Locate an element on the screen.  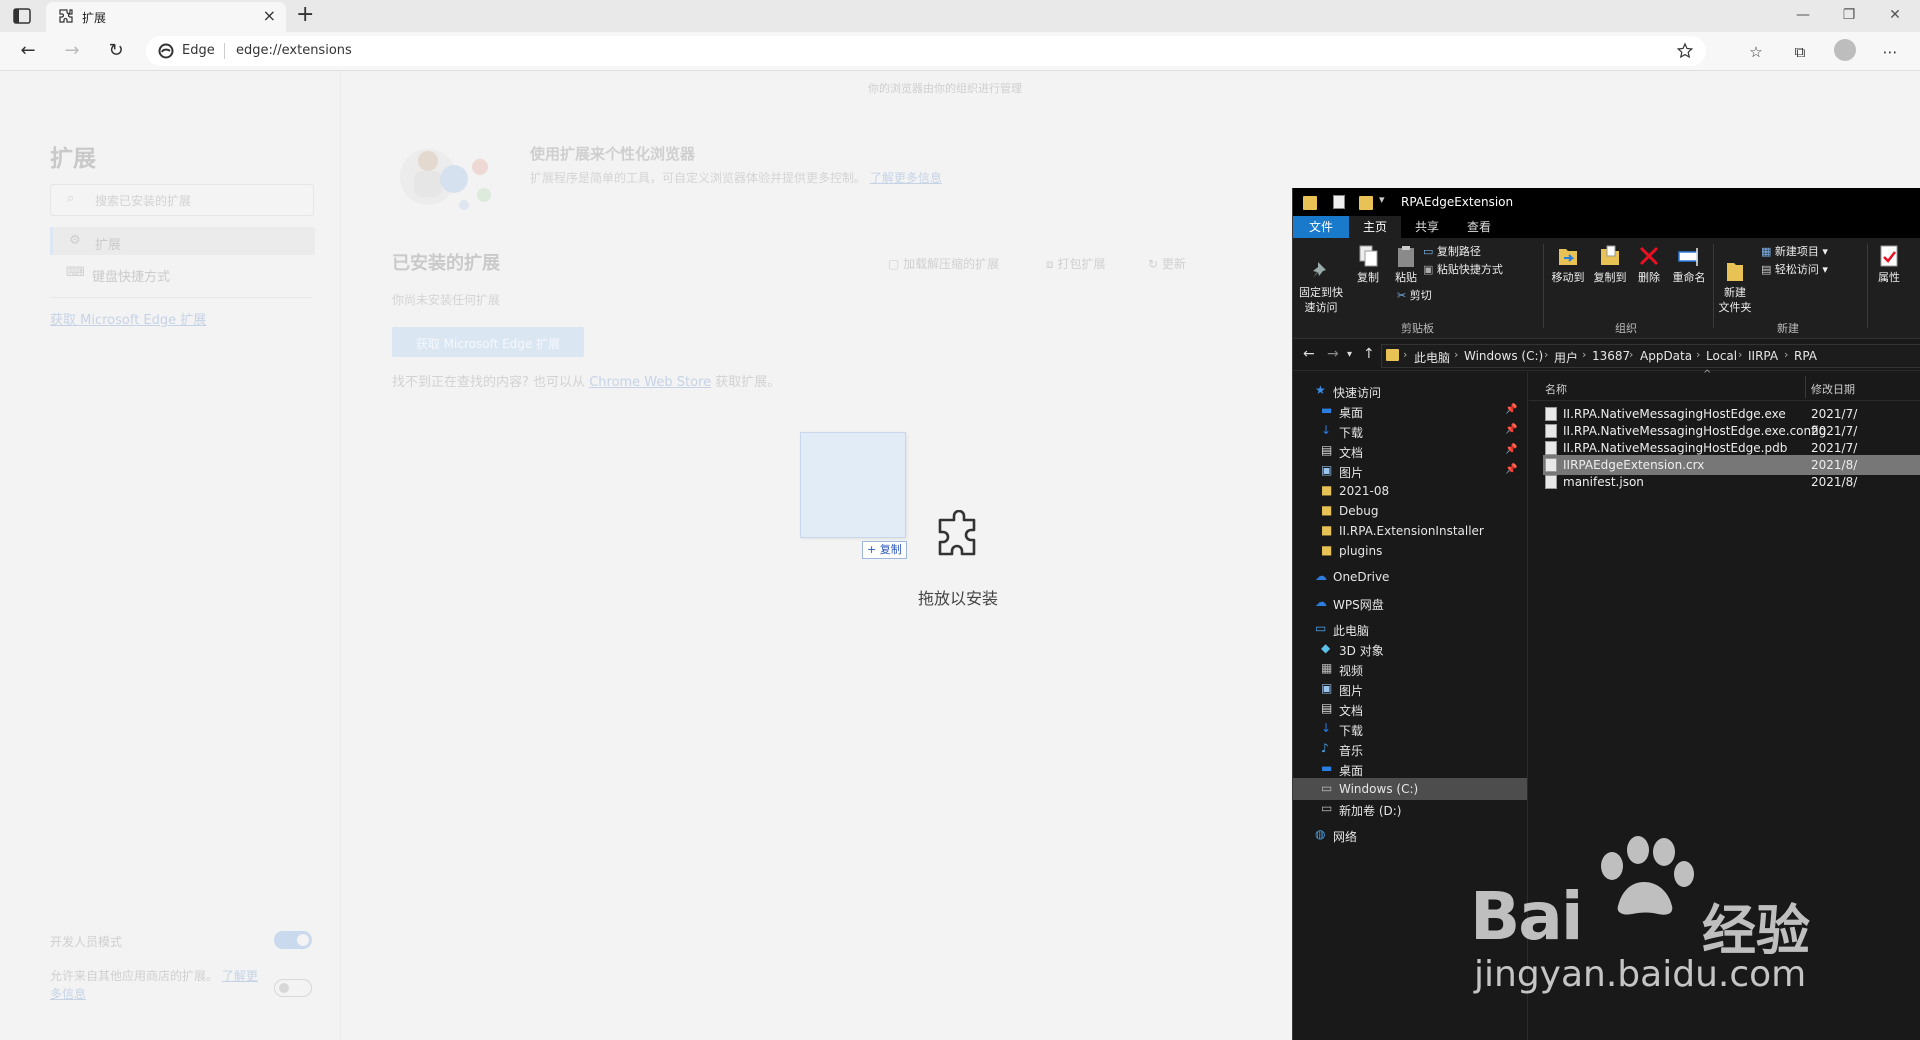
nav-item-14: ▣ 图片 is located at coordinates (1410, 689).